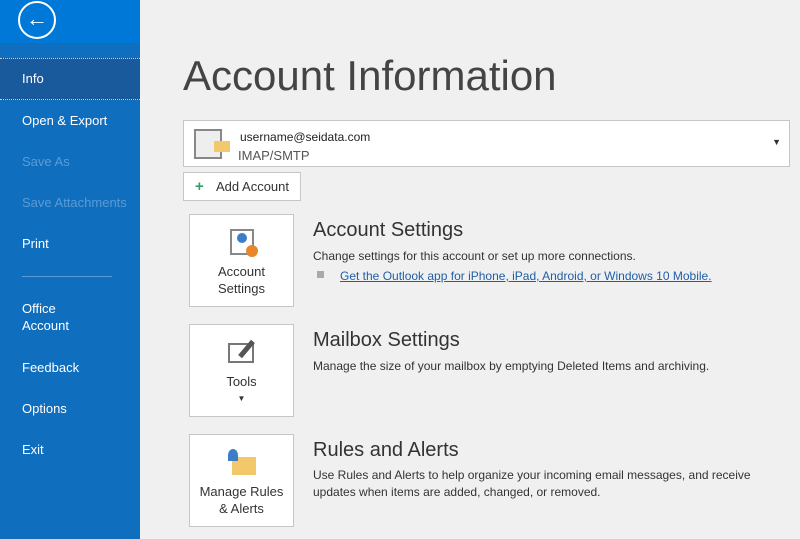 This screenshot has height=539, width=800. I want to click on account-email: username@seidata.com, so click(305, 137).